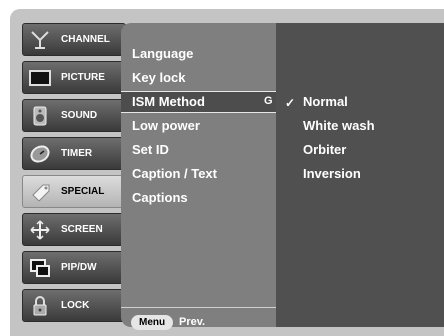 This screenshot has width=444, height=336. I want to click on menu-item-captions: Captions, so click(160, 197).